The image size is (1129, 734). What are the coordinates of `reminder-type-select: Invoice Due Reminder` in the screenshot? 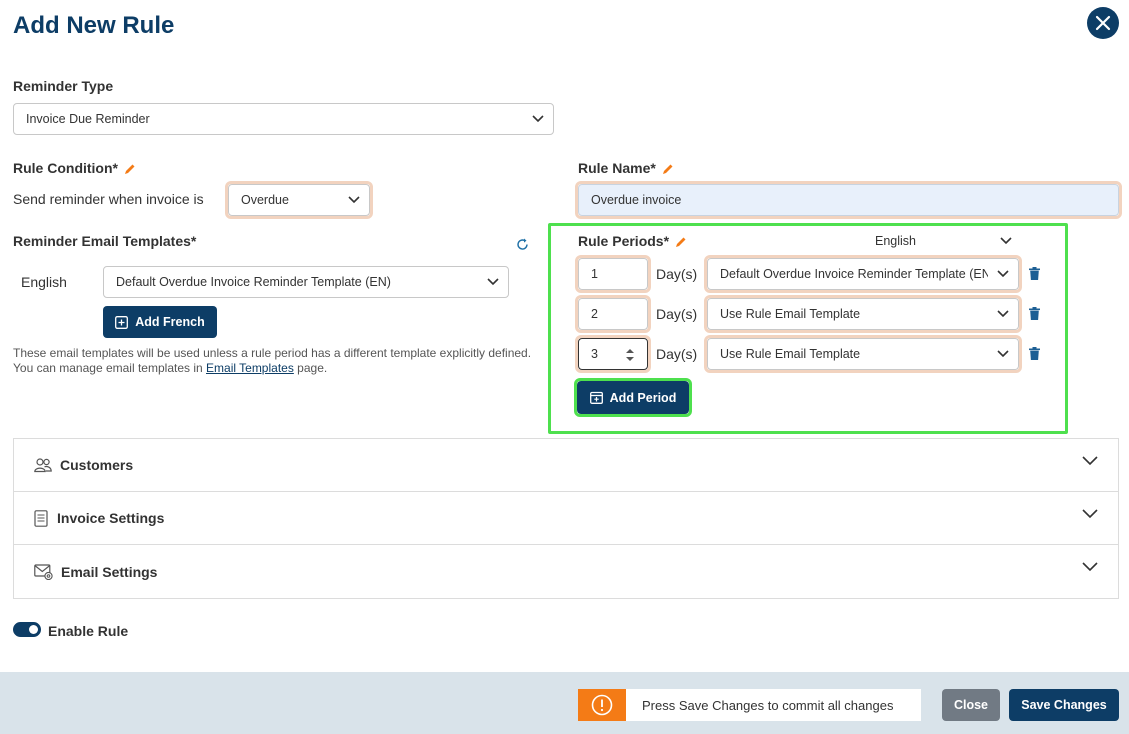 It's located at (283, 119).